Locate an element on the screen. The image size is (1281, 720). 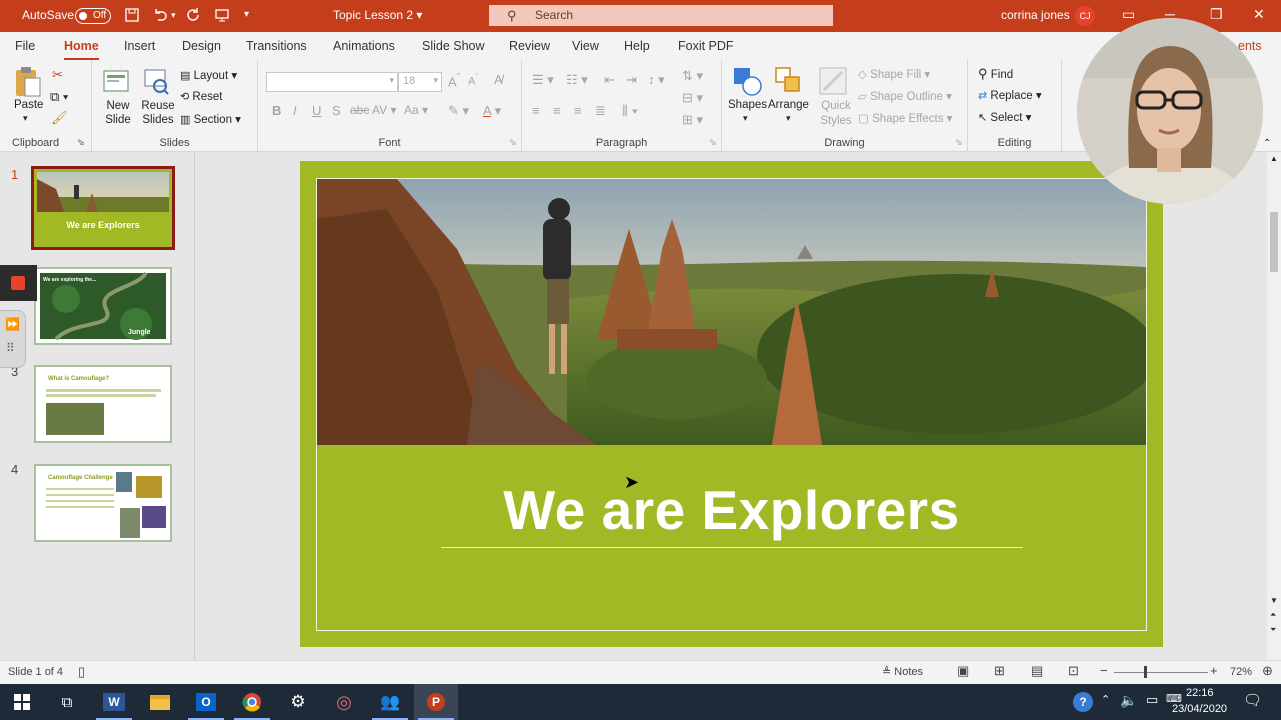
network-icon: ▭ is located at coordinates (1152, 700).